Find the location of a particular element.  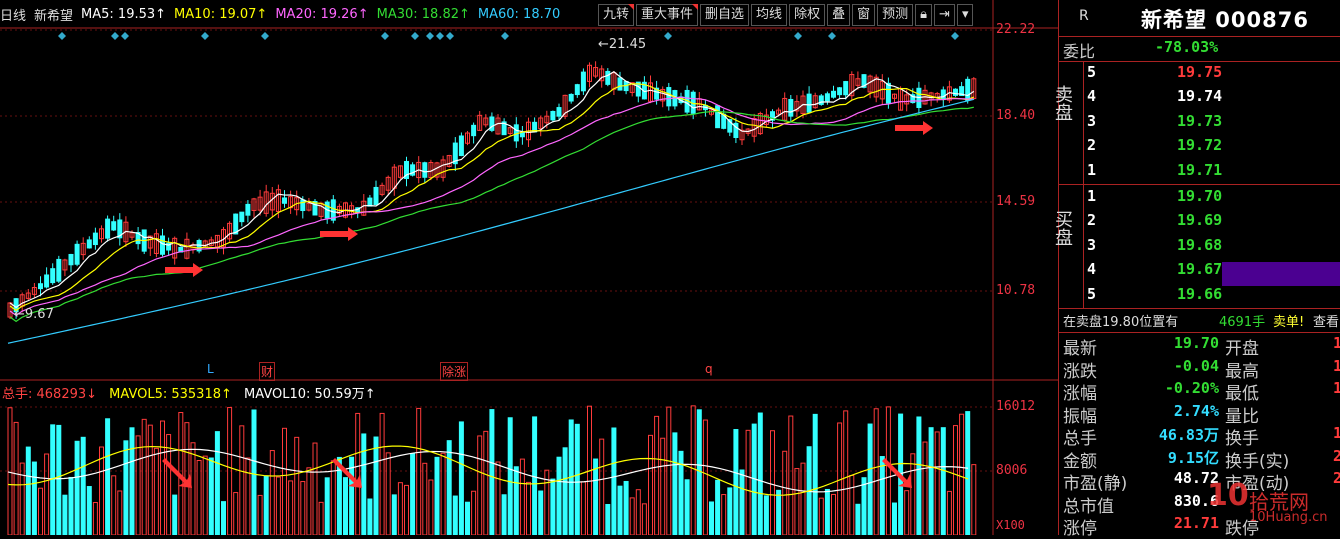

sell-level-row: 1 19.71 is located at coordinates (1199, 172).